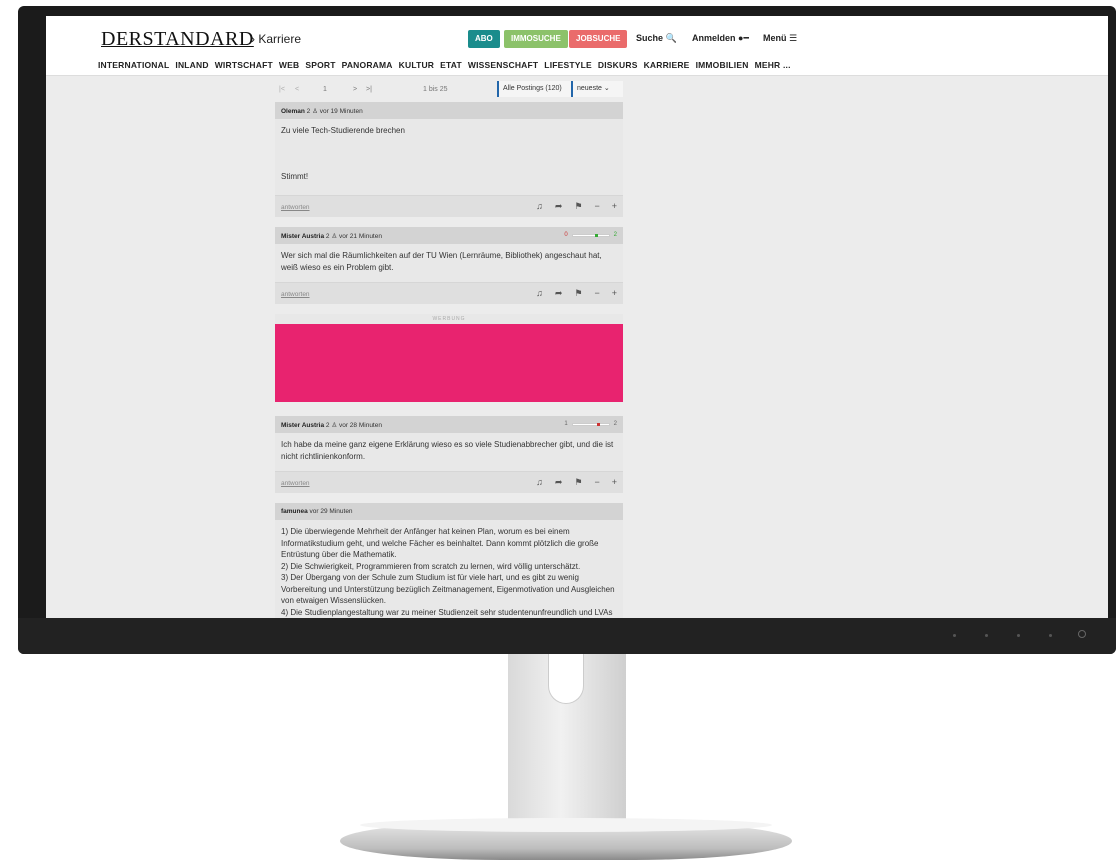 The height and width of the screenshot is (865, 1120). Describe the element at coordinates (615, 424) in the screenshot. I see `rating-positive-count: 2` at that location.